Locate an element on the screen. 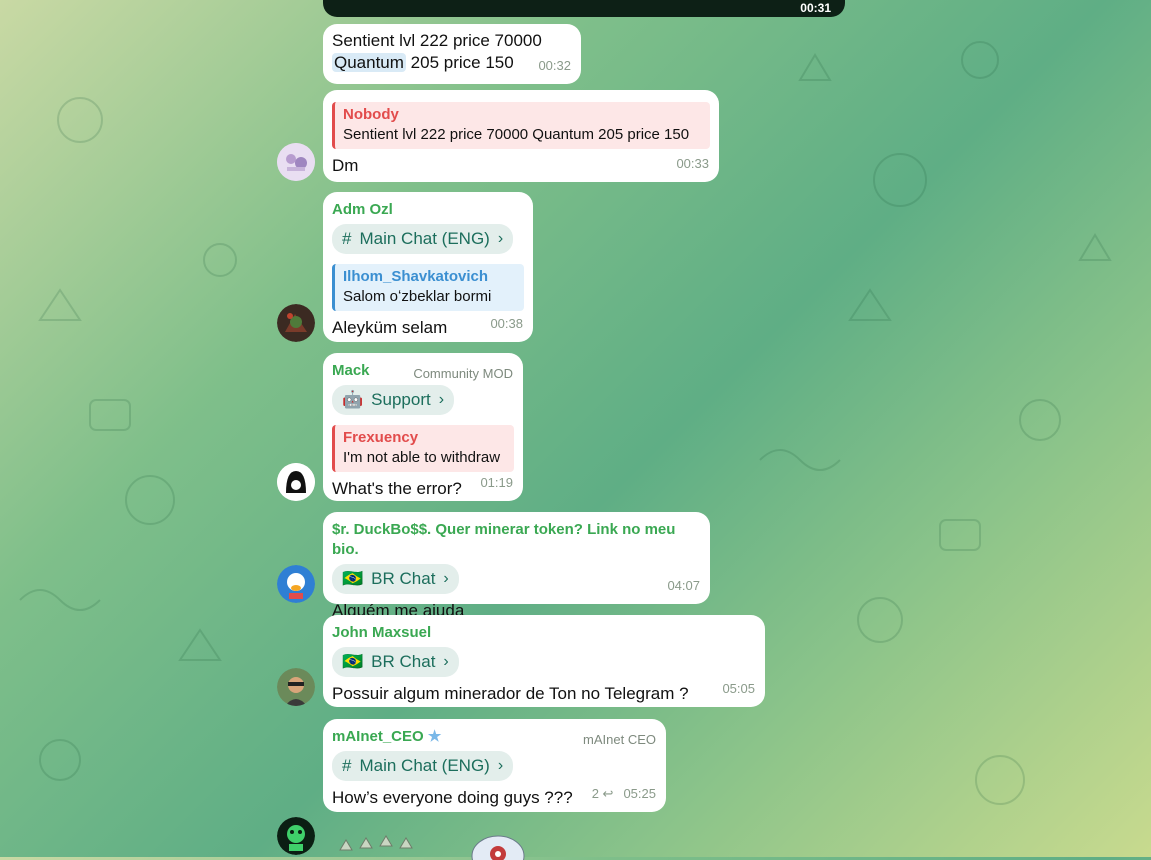 The height and width of the screenshot is (860, 1151). reply-arrow-icon: ↩ is located at coordinates (608, 793).